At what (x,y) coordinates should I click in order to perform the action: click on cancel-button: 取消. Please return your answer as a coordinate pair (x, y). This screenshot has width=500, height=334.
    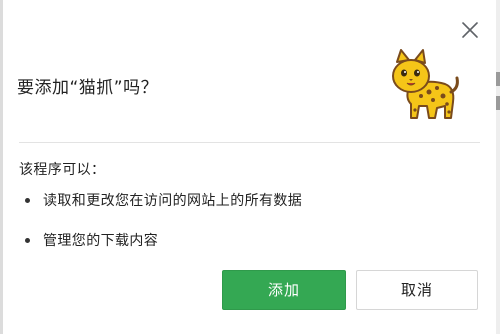
    Looking at the image, I should click on (417, 290).